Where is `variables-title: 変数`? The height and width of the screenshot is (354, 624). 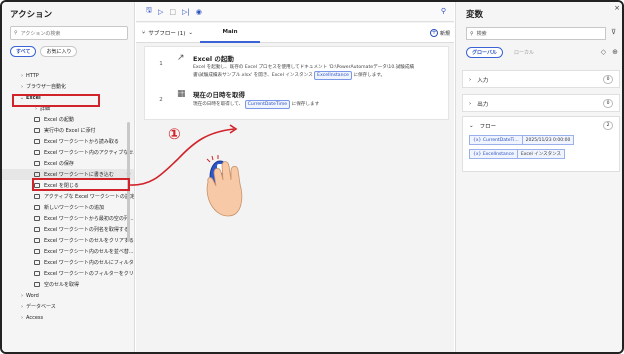
variables-title: 変数 is located at coordinates (475, 15).